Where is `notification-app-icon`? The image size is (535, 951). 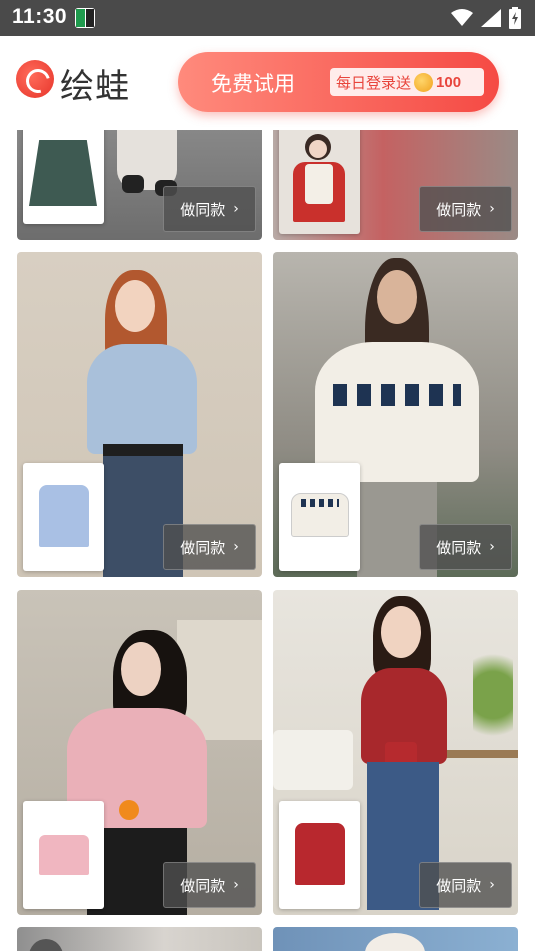
notification-app-icon is located at coordinates (85, 18).